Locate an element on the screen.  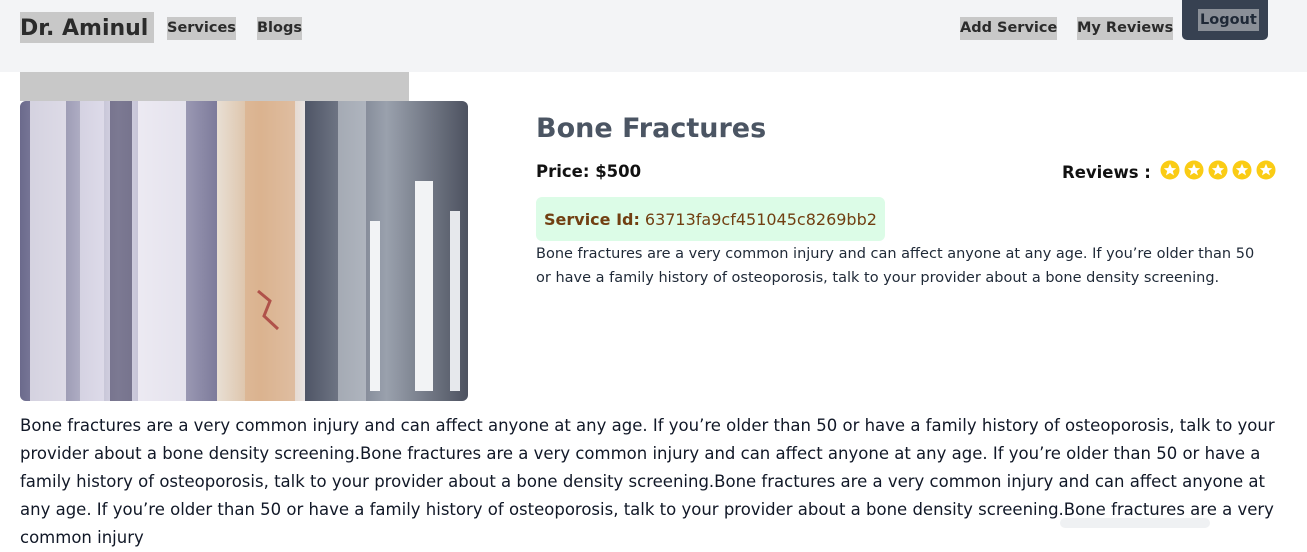
reviews-label: Reviews : is located at coordinates (1106, 172).